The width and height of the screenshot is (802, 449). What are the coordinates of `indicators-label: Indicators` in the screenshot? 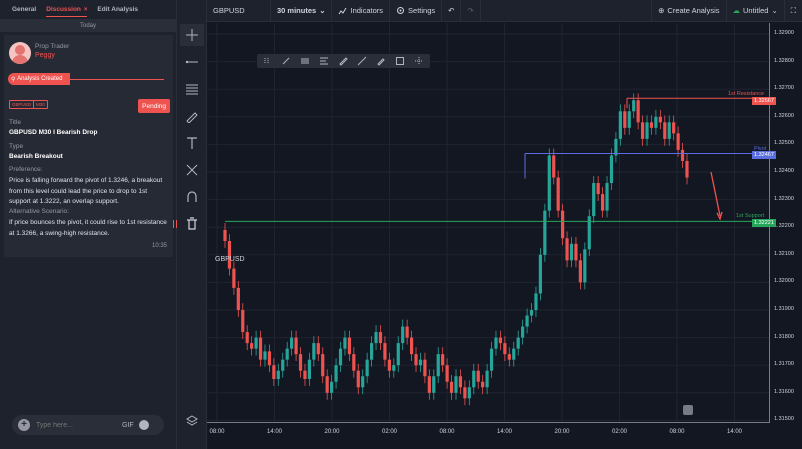 It's located at (367, 10).